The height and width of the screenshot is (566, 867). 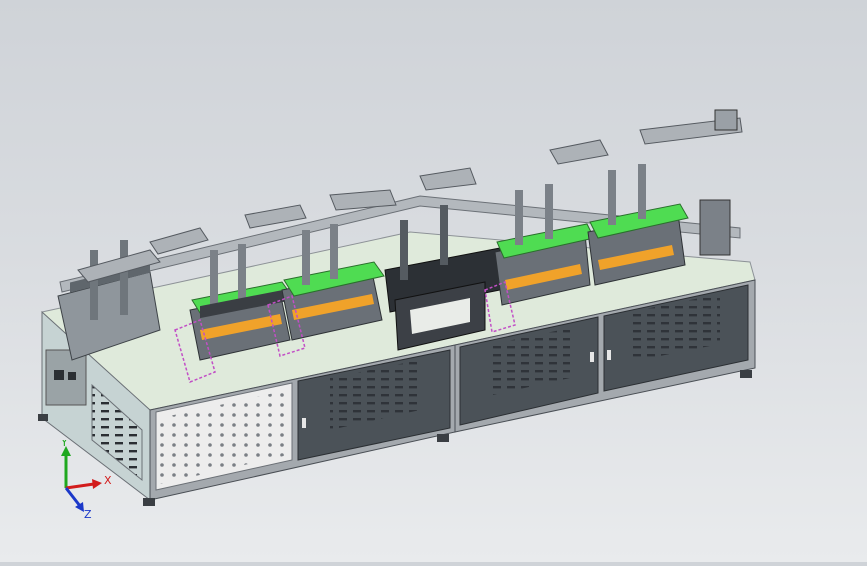 What do you see at coordinates (66, 377) in the screenshot?
I see `control-box` at bounding box center [66, 377].